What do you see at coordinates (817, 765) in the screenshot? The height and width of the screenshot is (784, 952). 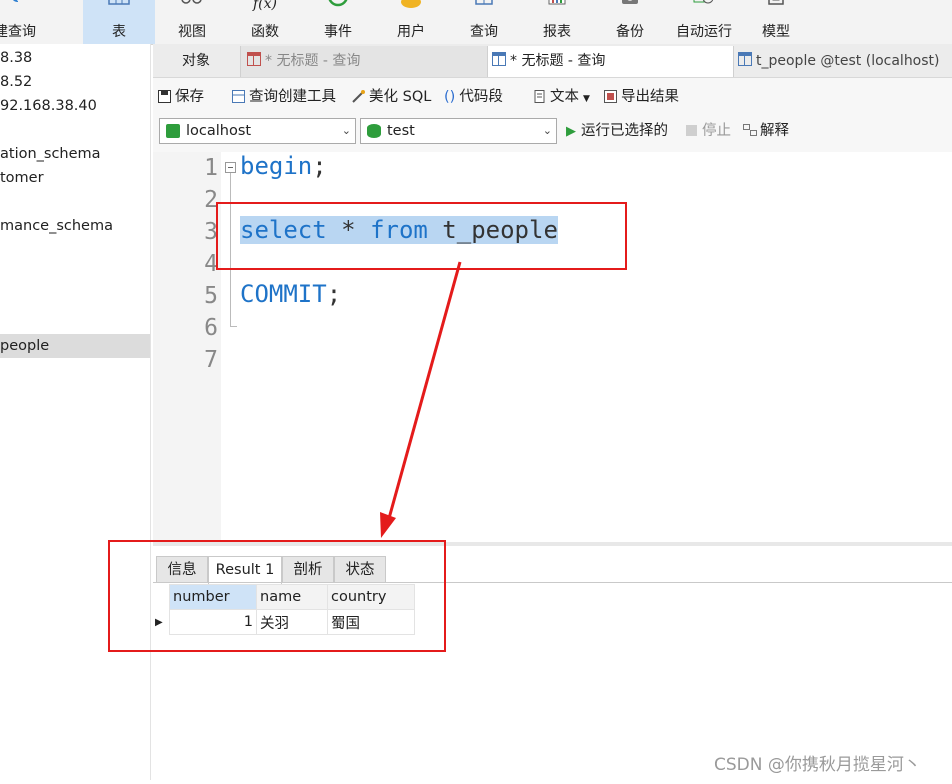 I see `watermark: CSDN @你携秋月揽星河丶` at bounding box center [817, 765].